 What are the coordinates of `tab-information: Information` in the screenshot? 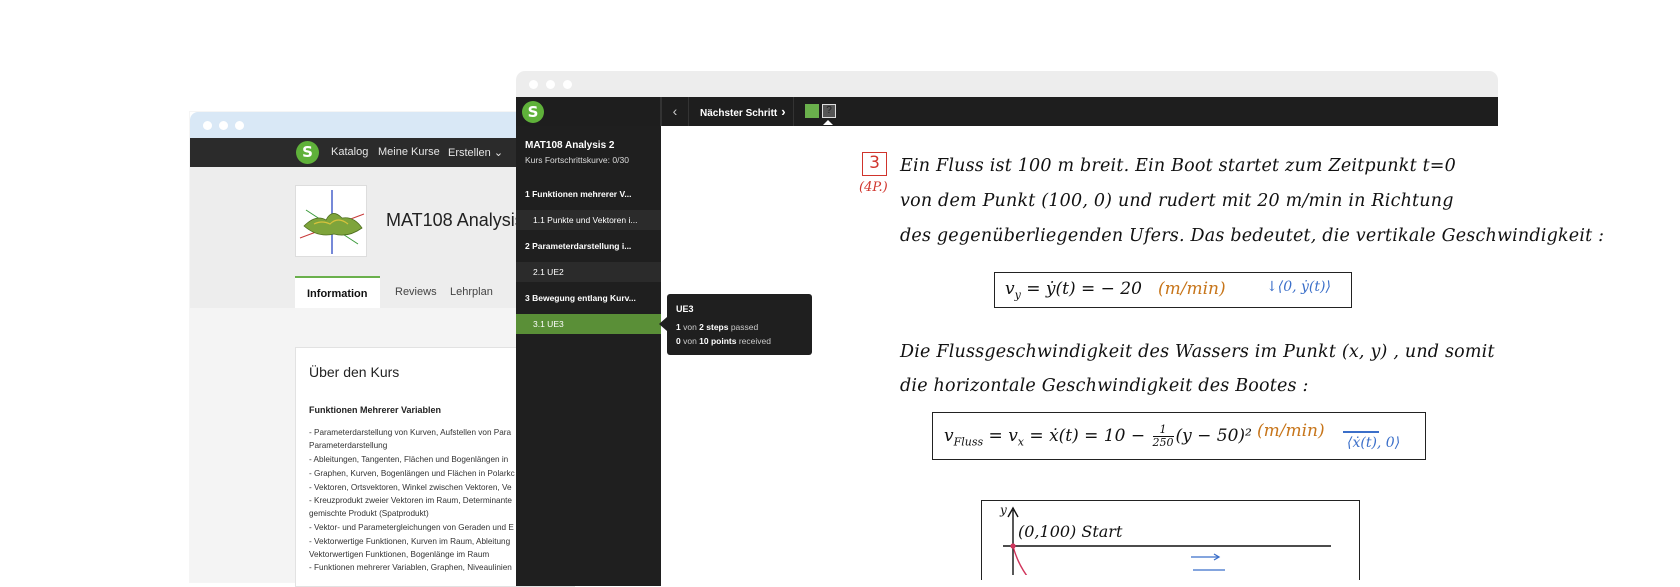 It's located at (337, 292).